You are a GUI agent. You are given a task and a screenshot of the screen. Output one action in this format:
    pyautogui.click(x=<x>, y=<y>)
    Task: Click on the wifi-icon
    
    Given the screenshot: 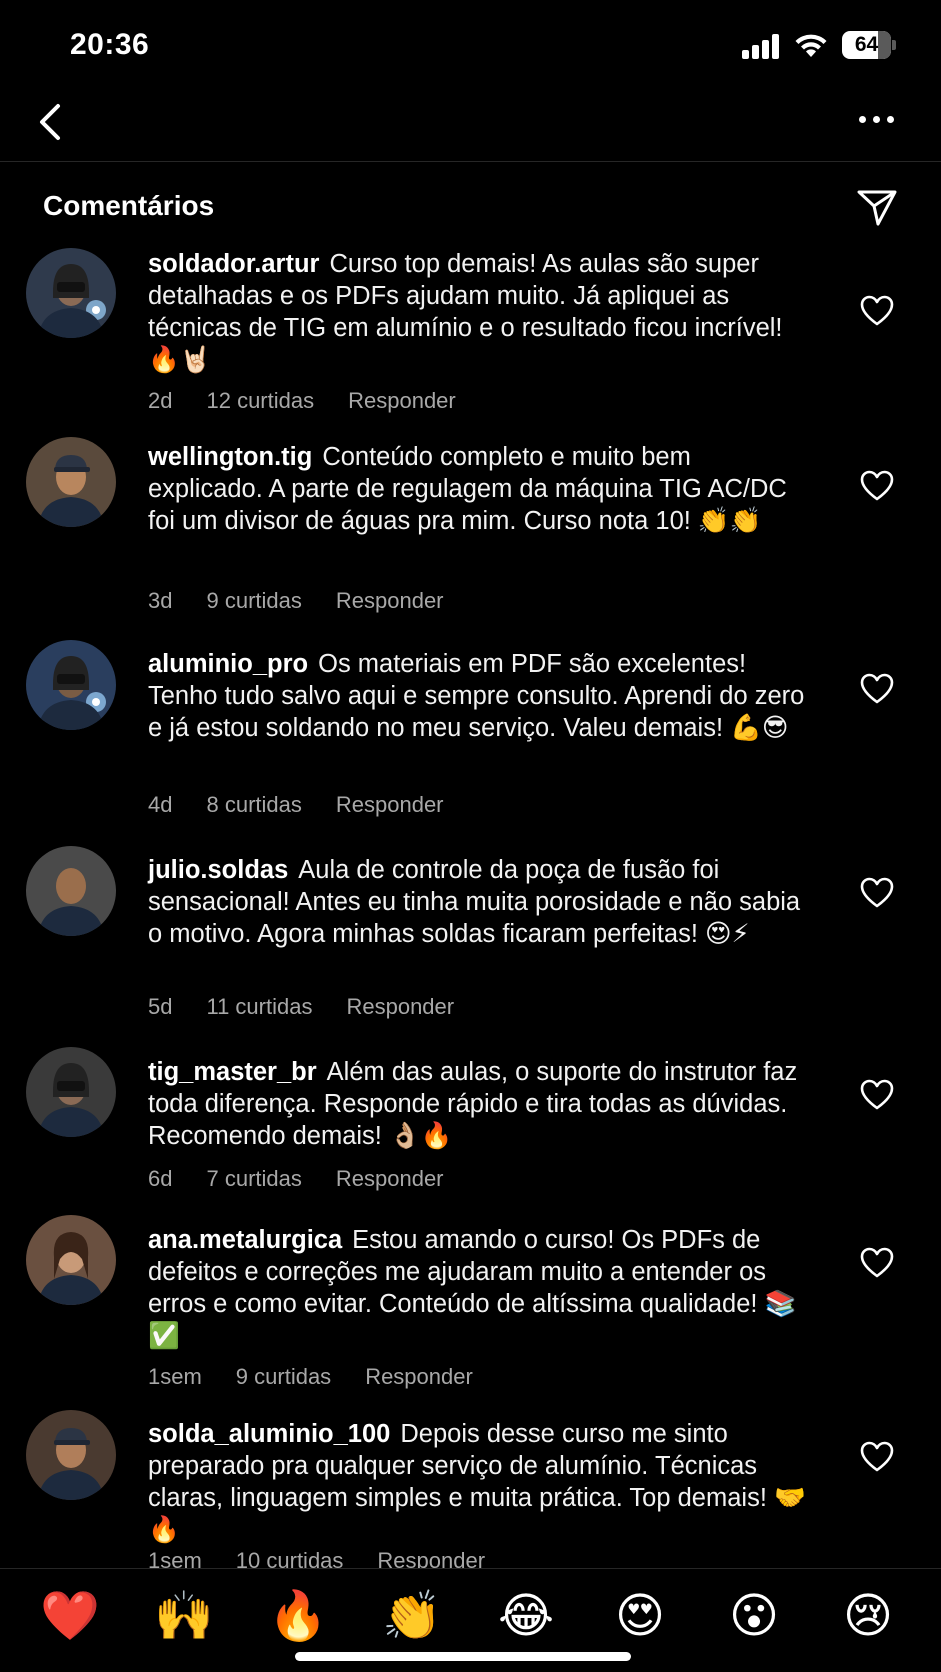 What is the action you would take?
    pyautogui.click(x=811, y=45)
    